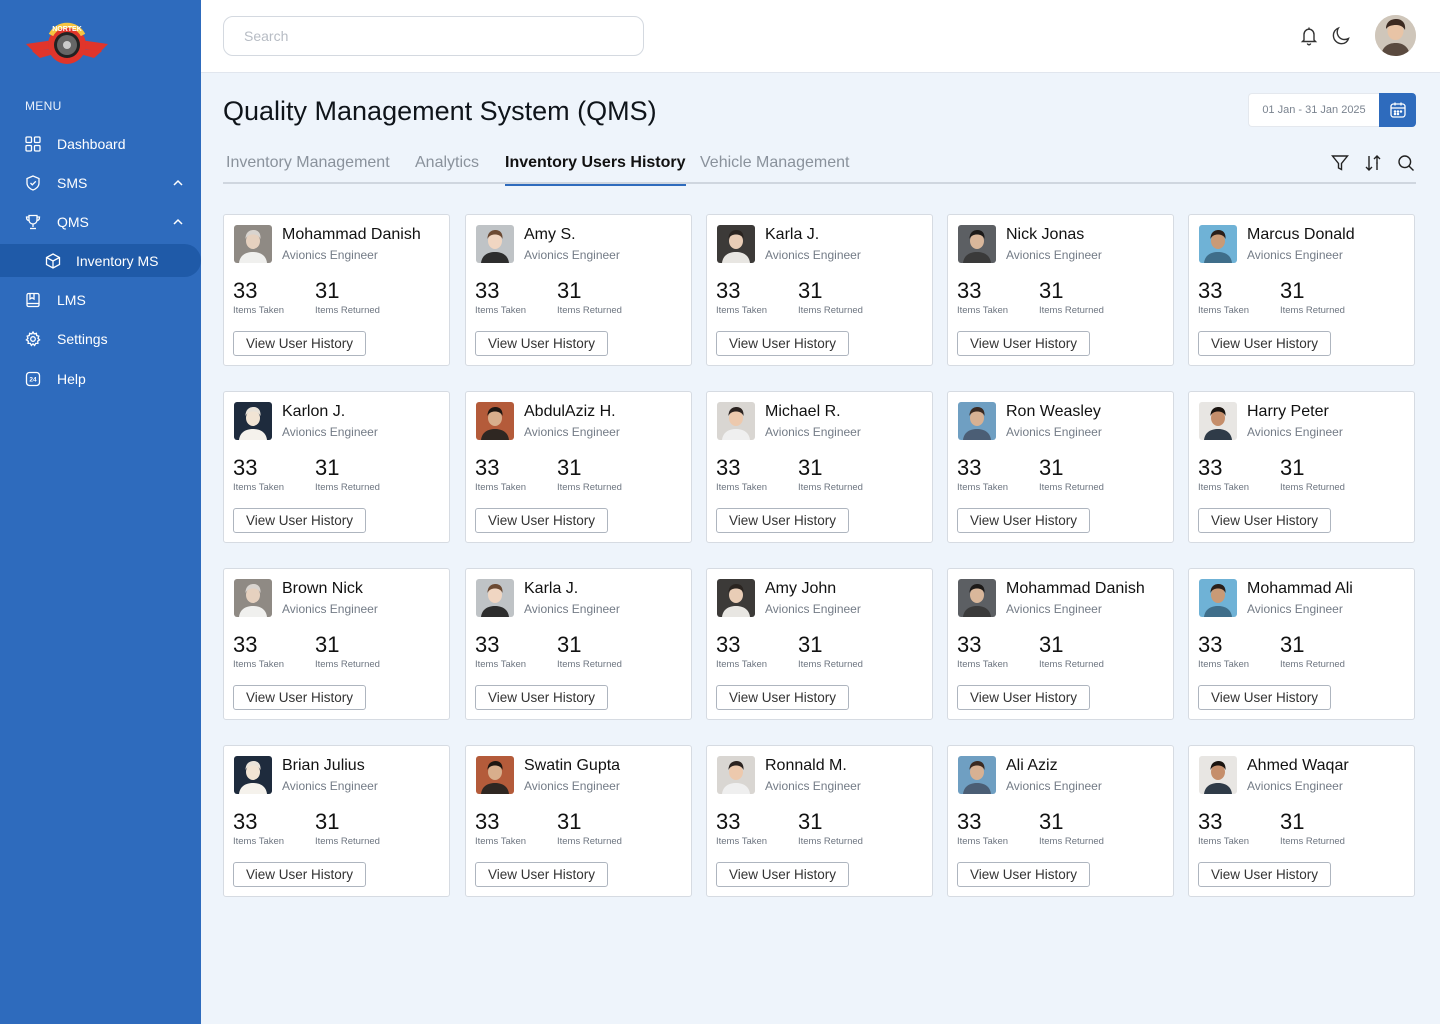  I want to click on calendar-button, so click(1397, 110).